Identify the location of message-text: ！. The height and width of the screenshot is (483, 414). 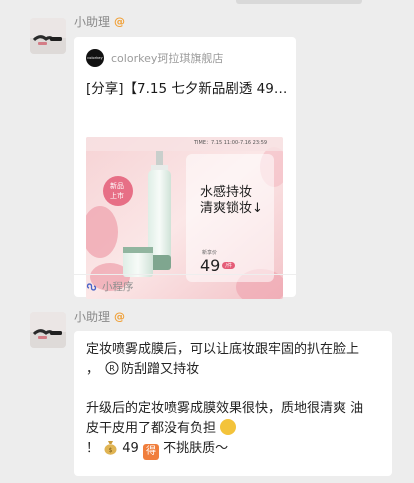
(93, 448).